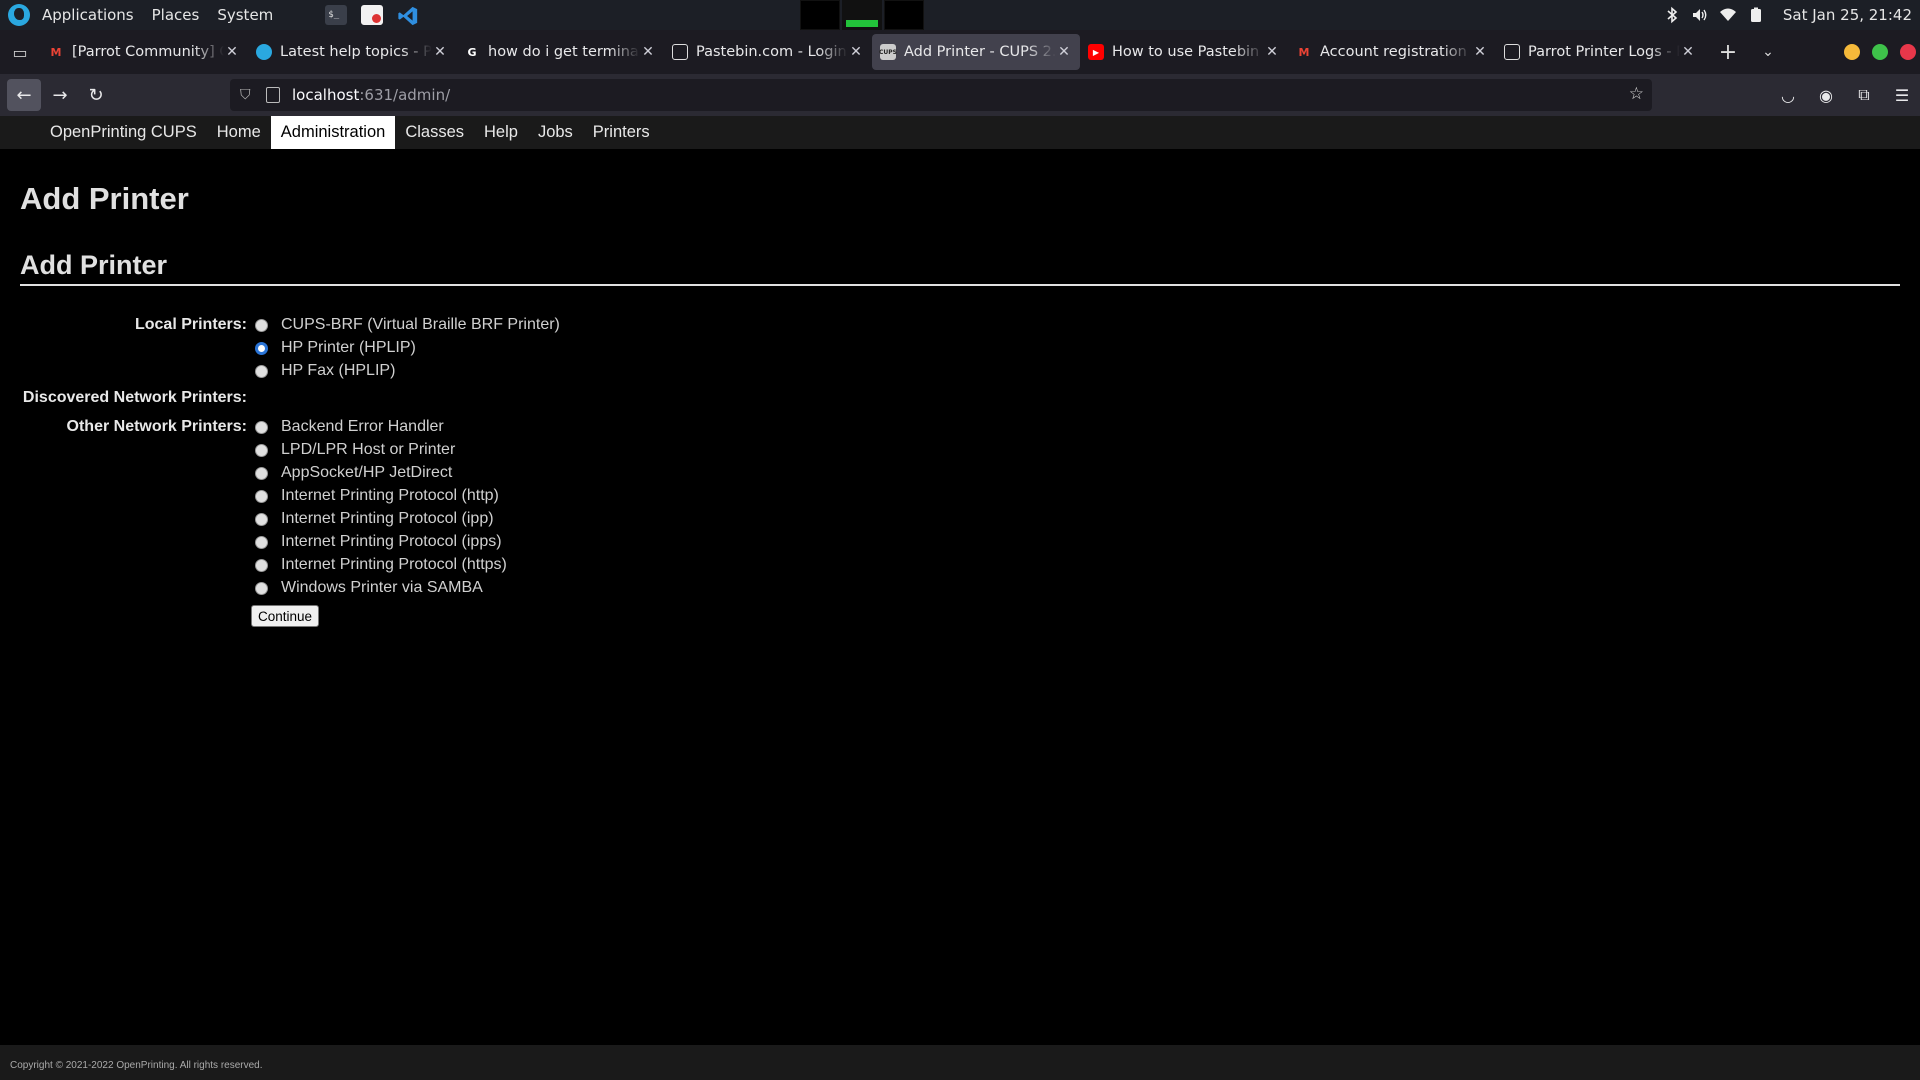 Image resolution: width=1920 pixels, height=1080 pixels. What do you see at coordinates (1864, 95) in the screenshot?
I see `extensions-icon: ⧉` at bounding box center [1864, 95].